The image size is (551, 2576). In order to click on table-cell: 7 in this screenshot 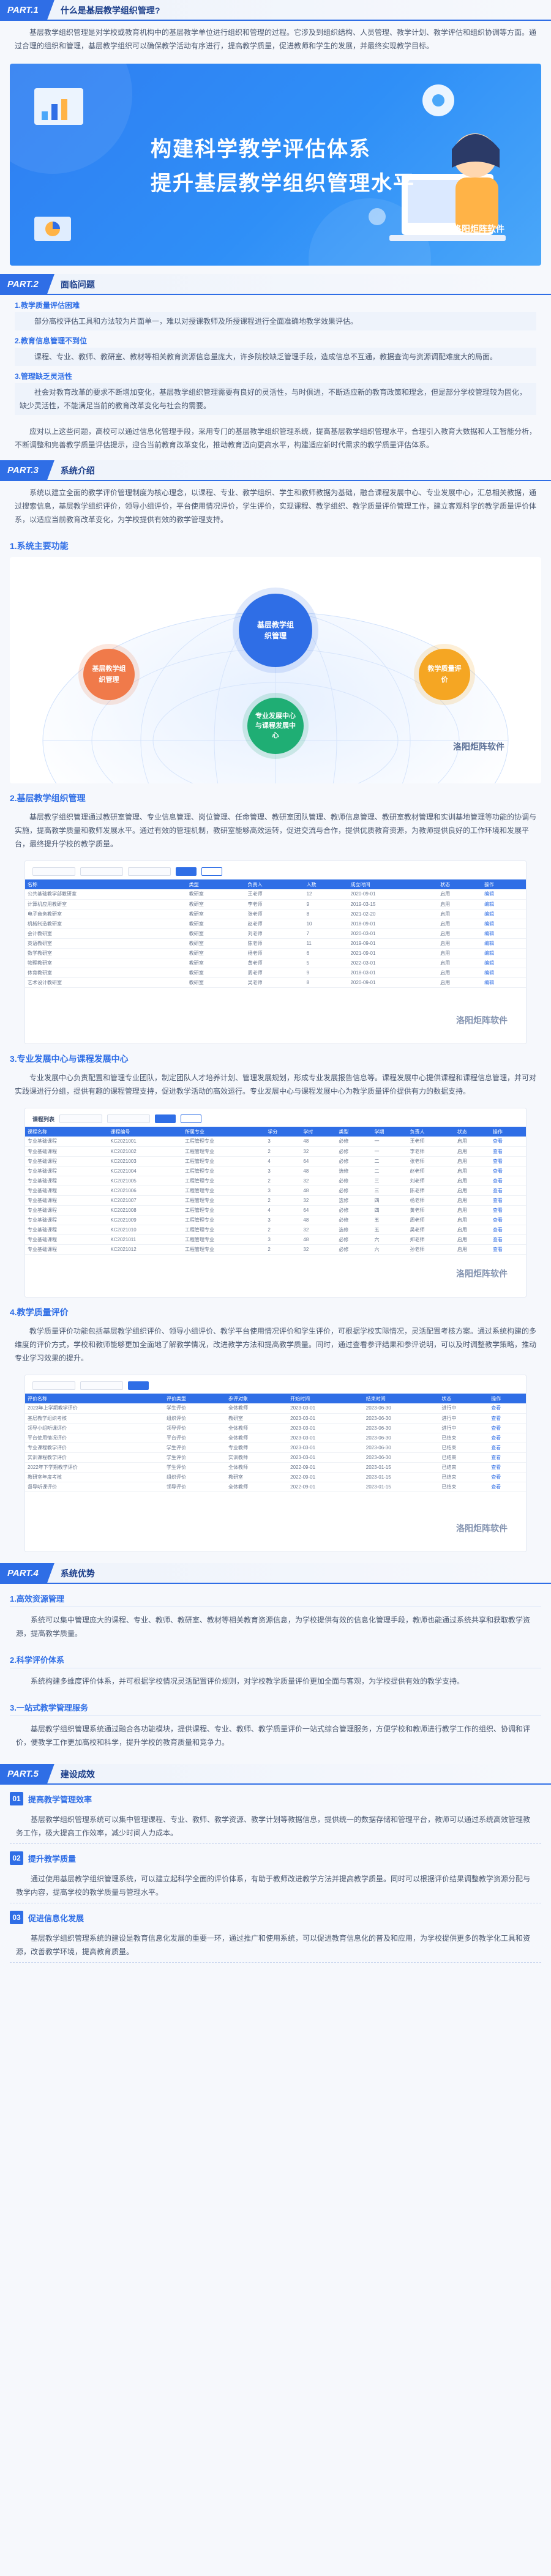, I will do `click(326, 933)`.